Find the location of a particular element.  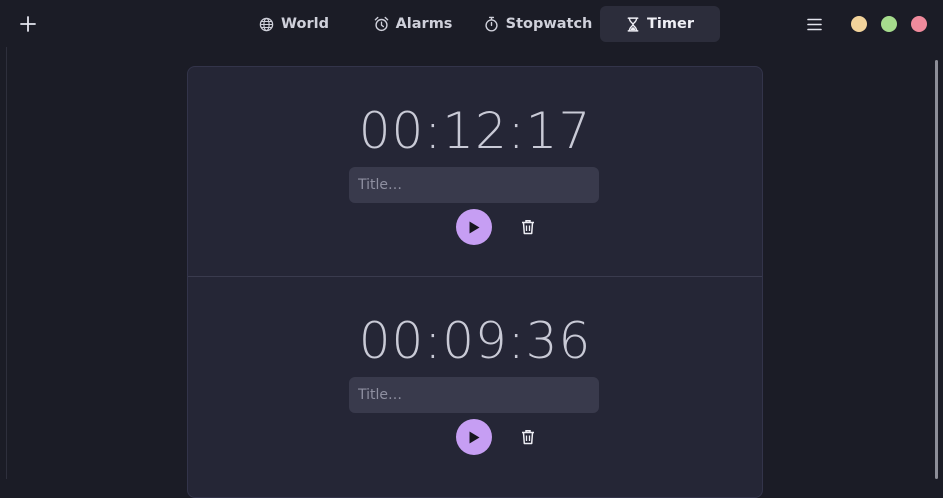

tab-stopwatch-label: Stopwatch is located at coordinates (549, 24).